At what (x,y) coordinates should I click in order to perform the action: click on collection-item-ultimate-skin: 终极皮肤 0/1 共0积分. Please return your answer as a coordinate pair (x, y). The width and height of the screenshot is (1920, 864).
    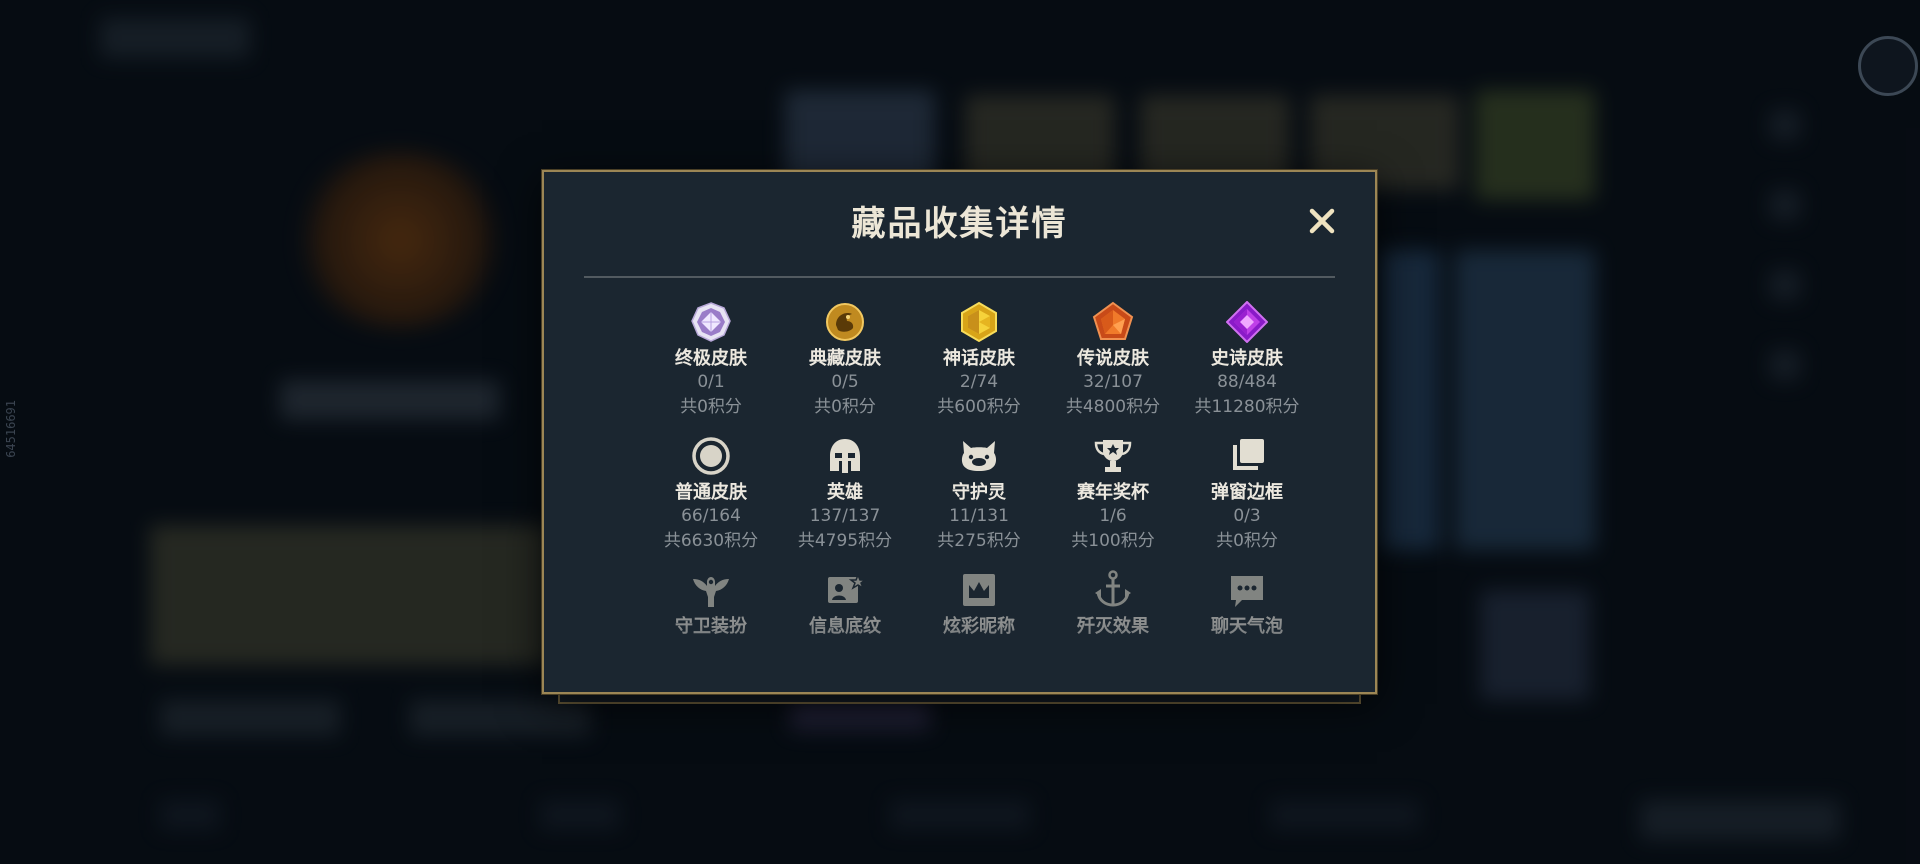
    Looking at the image, I should click on (711, 360).